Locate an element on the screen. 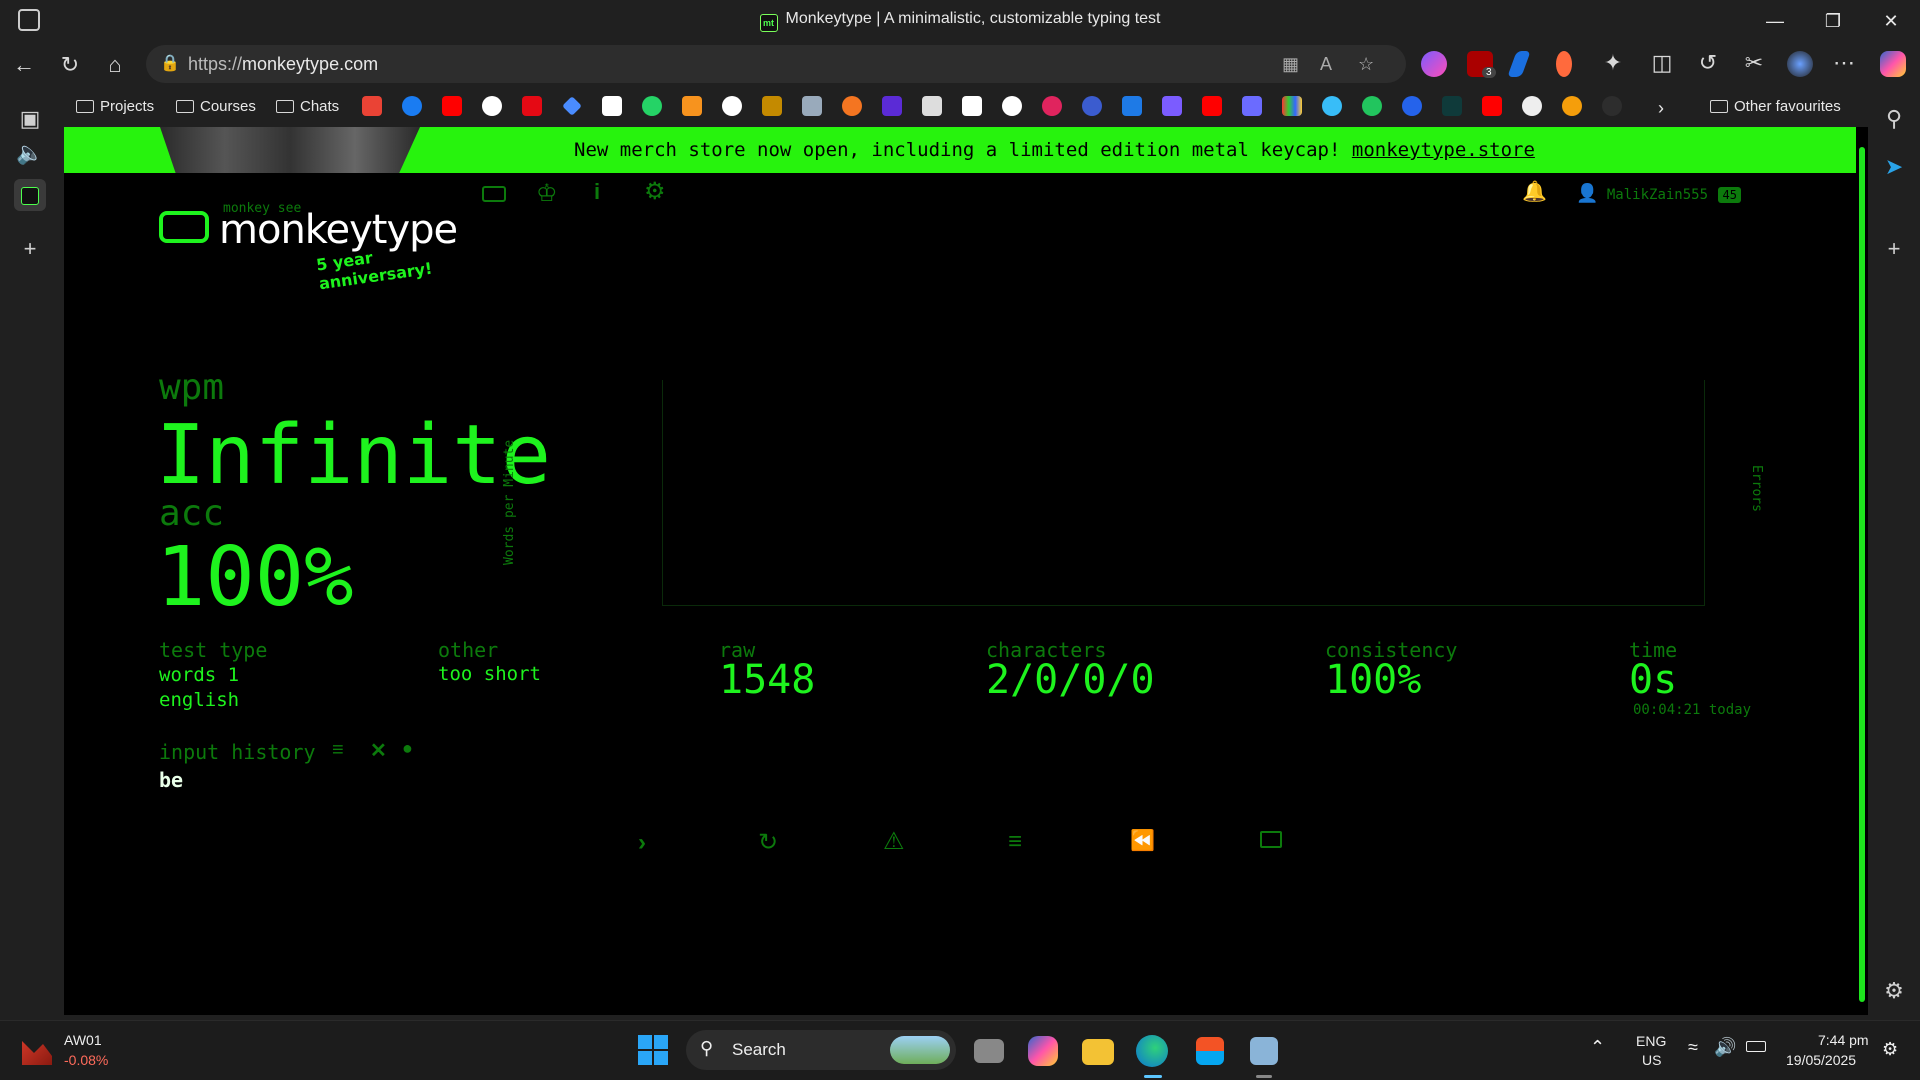 Image resolution: width=1920 pixels, height=1080 pixels. site-icon-grey is located at coordinates (932, 106).